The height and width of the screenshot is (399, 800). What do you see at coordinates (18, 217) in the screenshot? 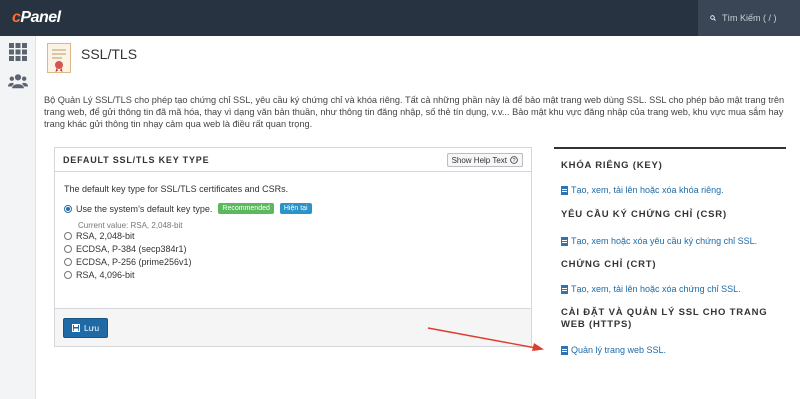
I see `left-rail` at bounding box center [18, 217].